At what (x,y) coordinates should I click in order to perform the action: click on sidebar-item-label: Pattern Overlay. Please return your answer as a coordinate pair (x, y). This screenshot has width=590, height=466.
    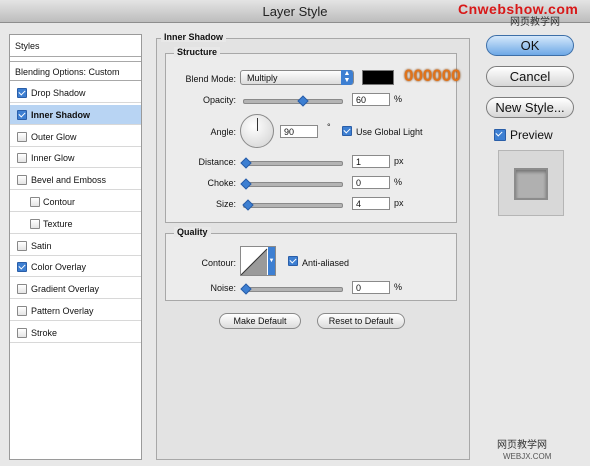
    Looking at the image, I should click on (62, 311).